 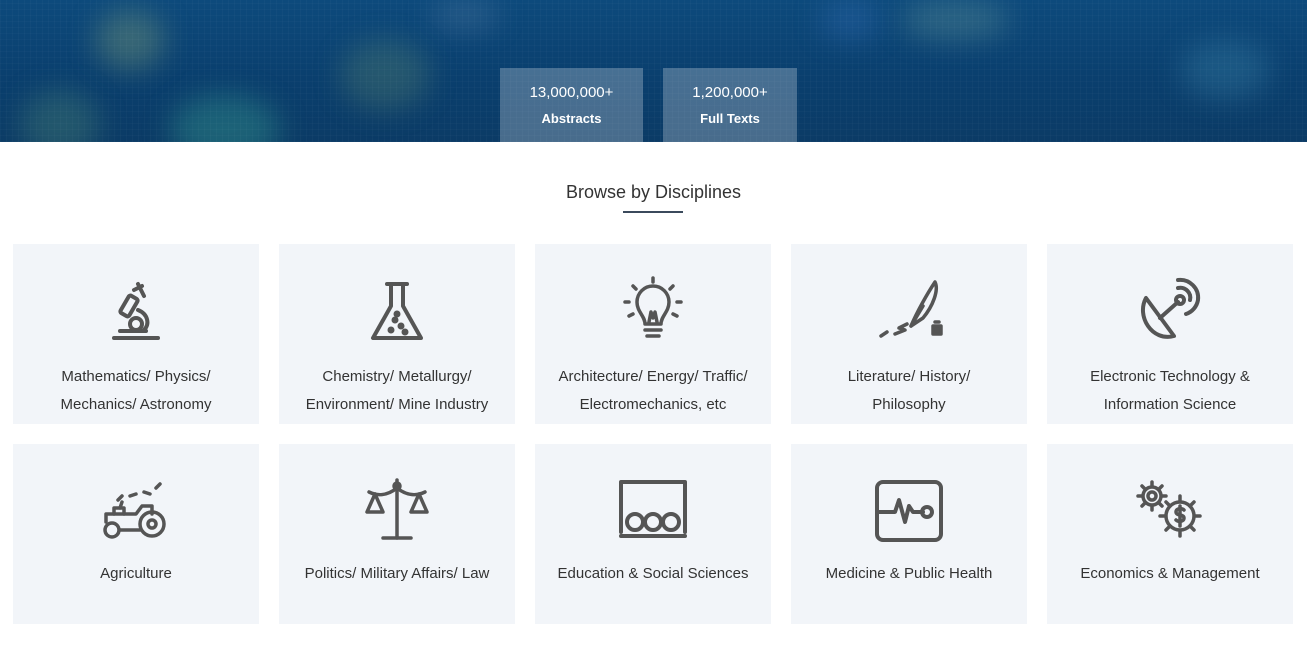 I want to click on label-line: Mechanics/ Astronomy, so click(x=136, y=404).